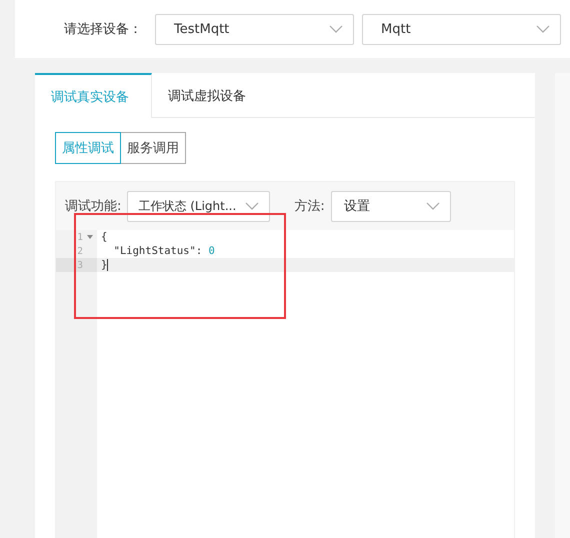  What do you see at coordinates (309, 206) in the screenshot?
I see `method-label: 方法:` at bounding box center [309, 206].